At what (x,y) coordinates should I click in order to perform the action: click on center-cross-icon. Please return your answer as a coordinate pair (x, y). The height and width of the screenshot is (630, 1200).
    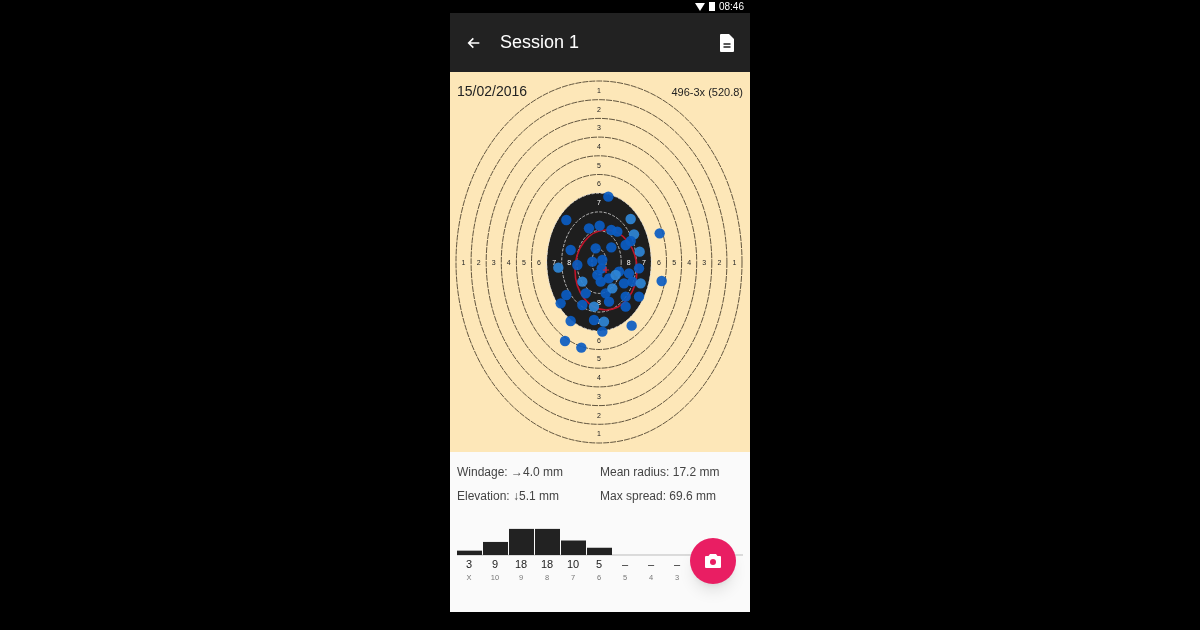
    Looking at the image, I should click on (606, 270).